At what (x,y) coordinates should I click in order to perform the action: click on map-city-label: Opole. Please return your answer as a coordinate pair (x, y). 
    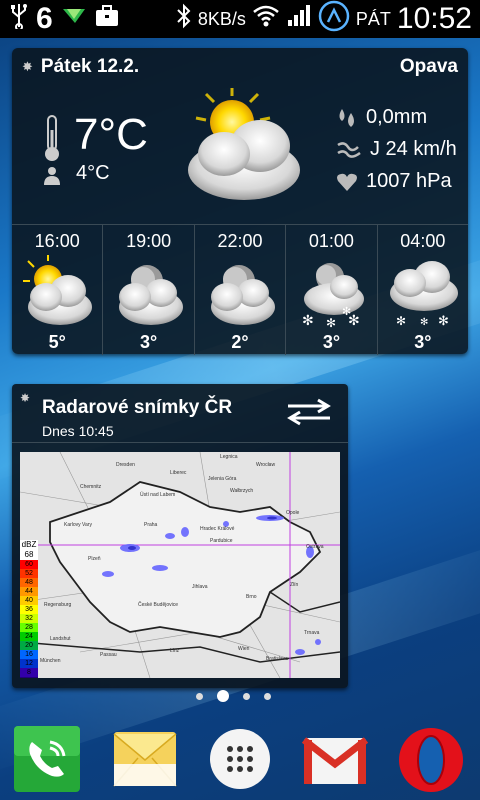
    Looking at the image, I should click on (293, 513).